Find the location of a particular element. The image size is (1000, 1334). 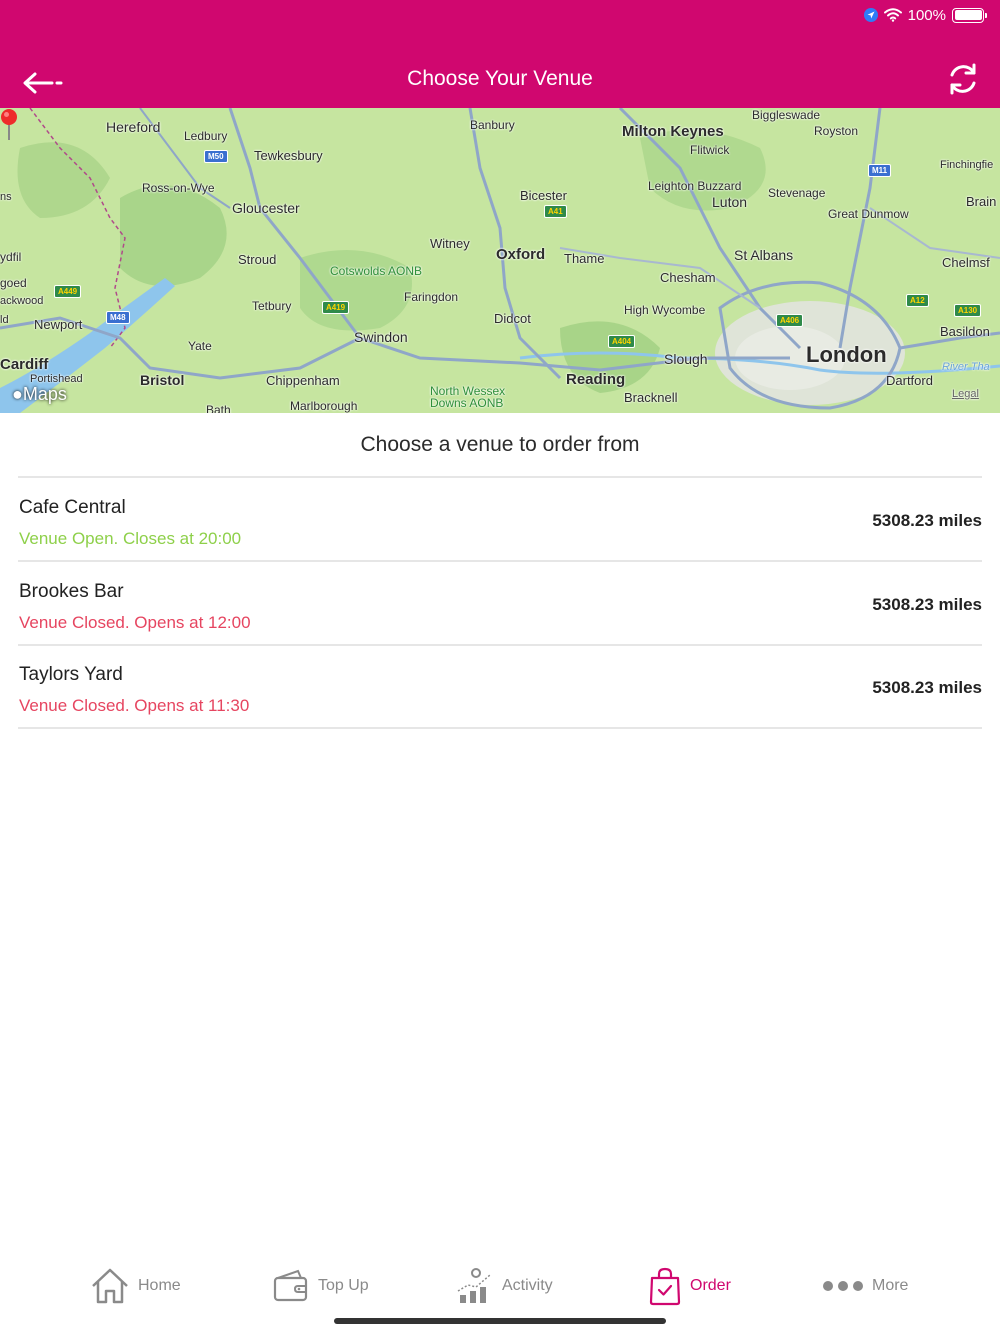

tab-home: Home is located at coordinates (135, 1286).